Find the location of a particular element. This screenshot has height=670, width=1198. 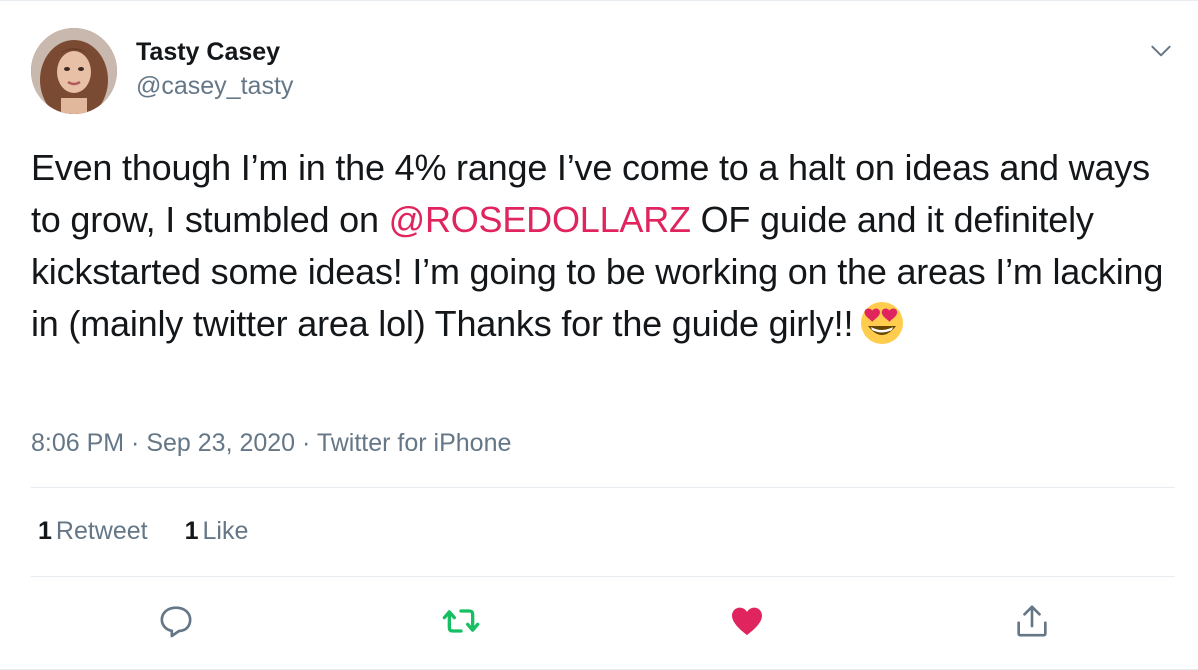

tweet-source: Twitter for iPhone is located at coordinates (414, 443).